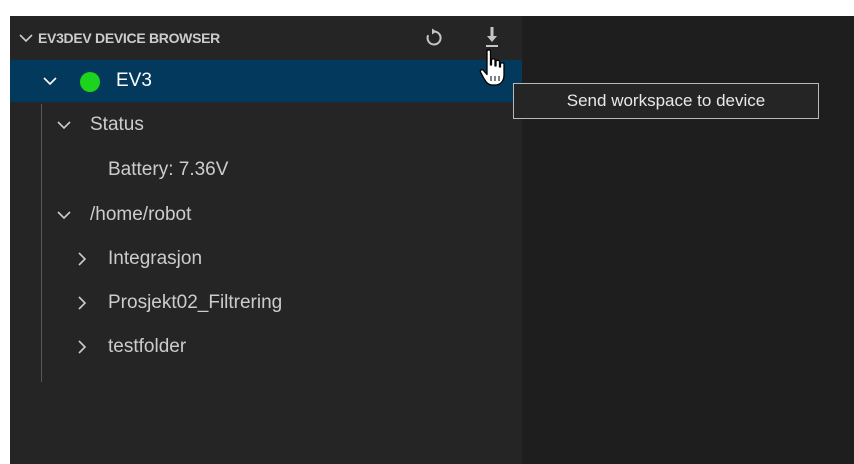  I want to click on view-header: EV3DEV DEVICE BROWSER, so click(266, 38).